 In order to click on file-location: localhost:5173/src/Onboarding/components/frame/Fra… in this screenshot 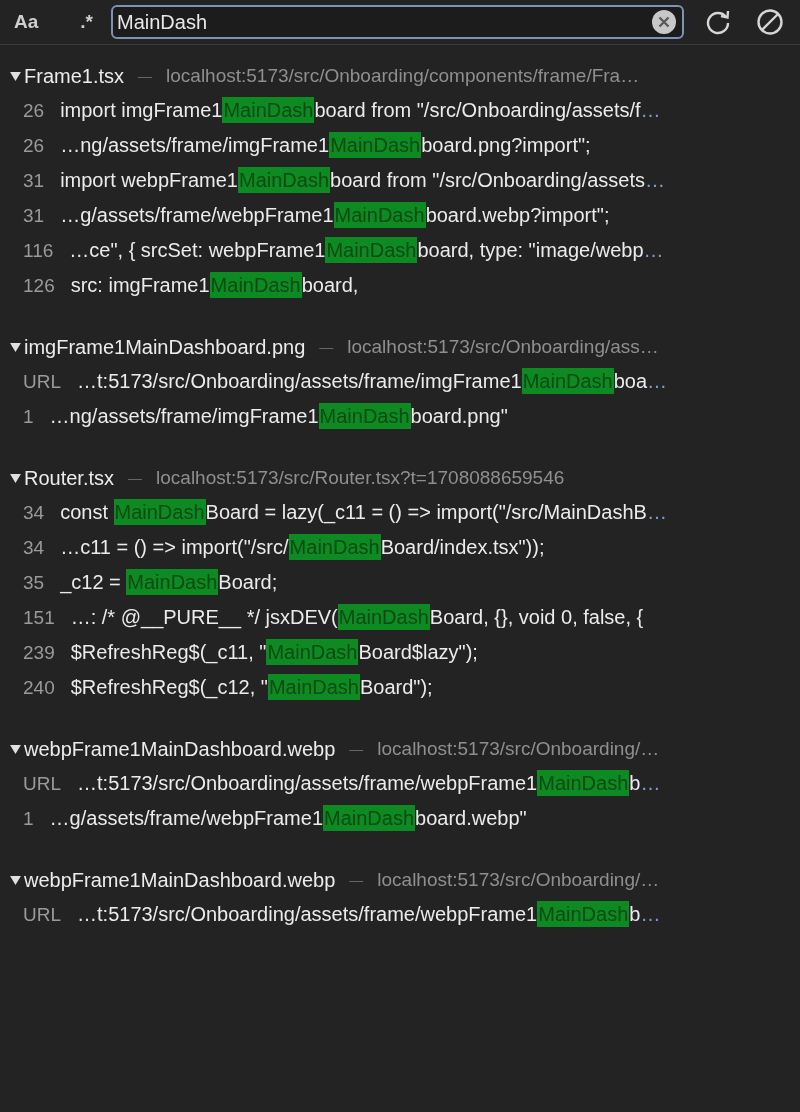, I will do `click(403, 76)`.